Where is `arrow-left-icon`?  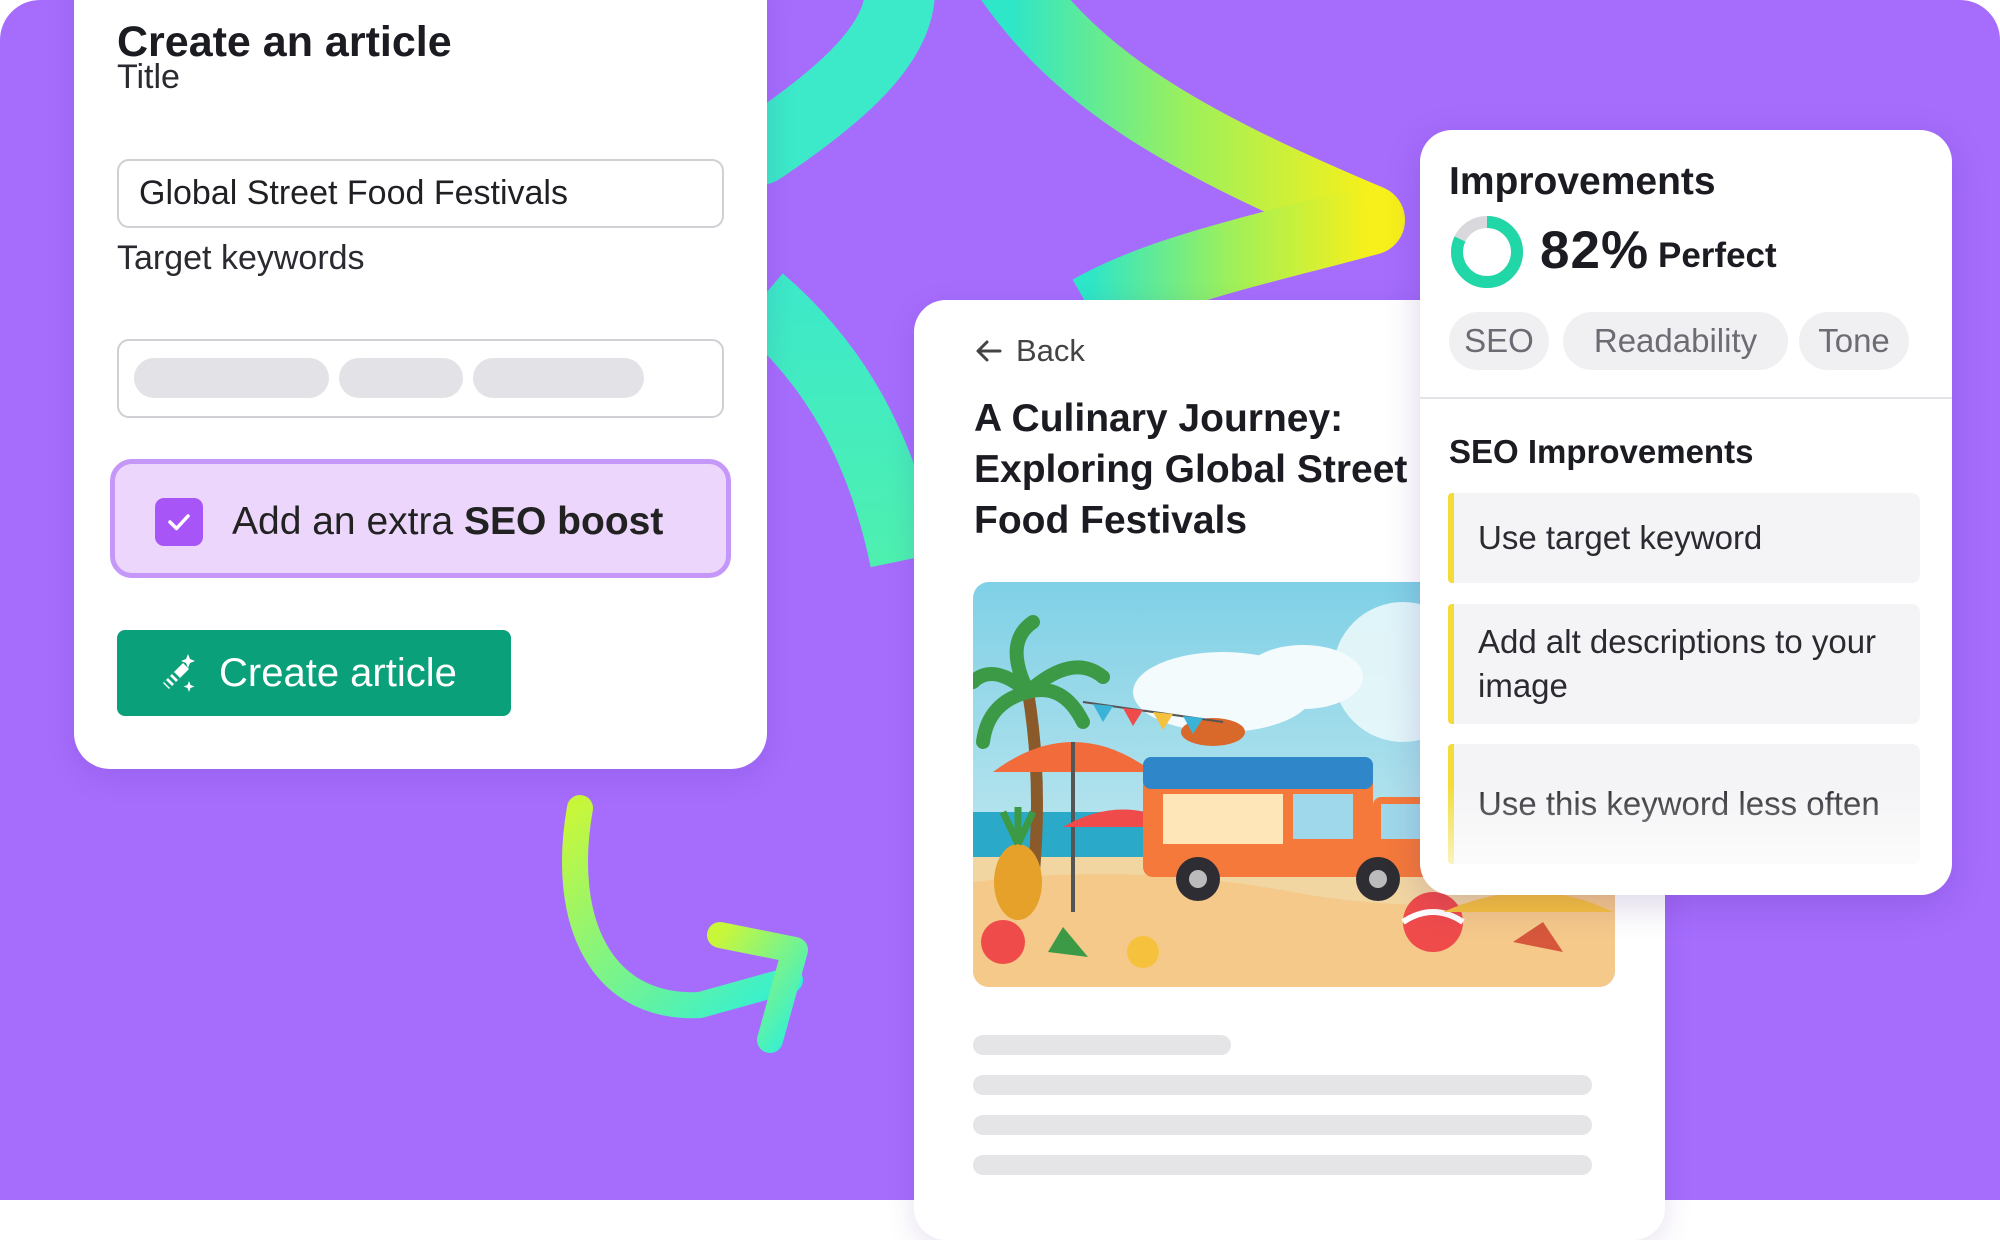
arrow-left-icon is located at coordinates (989, 351).